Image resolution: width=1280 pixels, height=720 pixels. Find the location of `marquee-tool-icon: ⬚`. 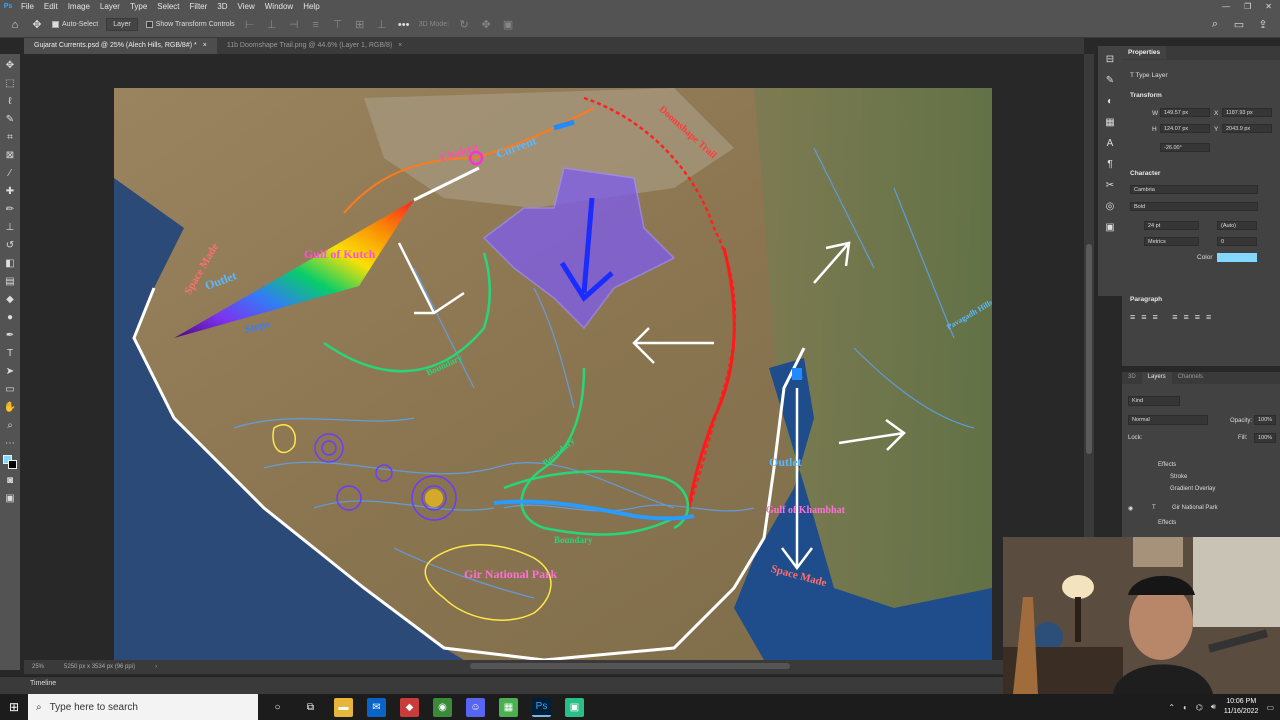

marquee-tool-icon: ⬚ is located at coordinates (10, 83).